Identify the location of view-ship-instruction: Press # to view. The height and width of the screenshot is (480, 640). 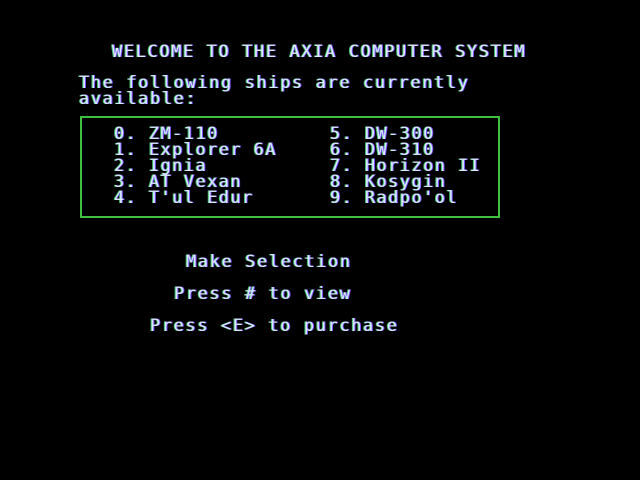
(263, 294).